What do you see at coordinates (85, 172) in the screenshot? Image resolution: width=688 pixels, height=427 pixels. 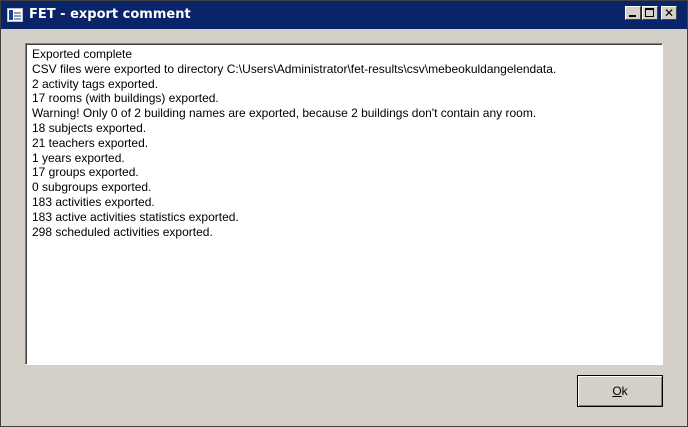 I see `log-line: 17 groups exported.` at bounding box center [85, 172].